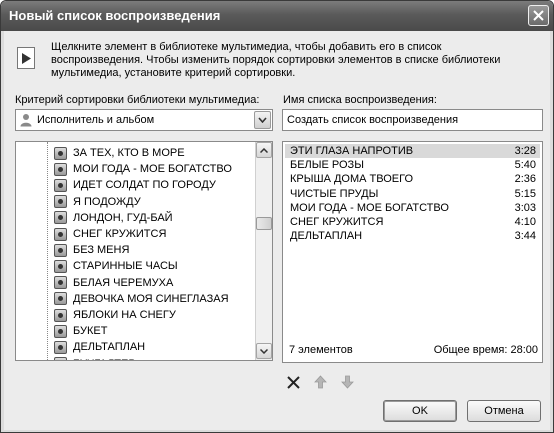 The image size is (554, 433). I want to click on sort-dropdown-button, so click(262, 120).